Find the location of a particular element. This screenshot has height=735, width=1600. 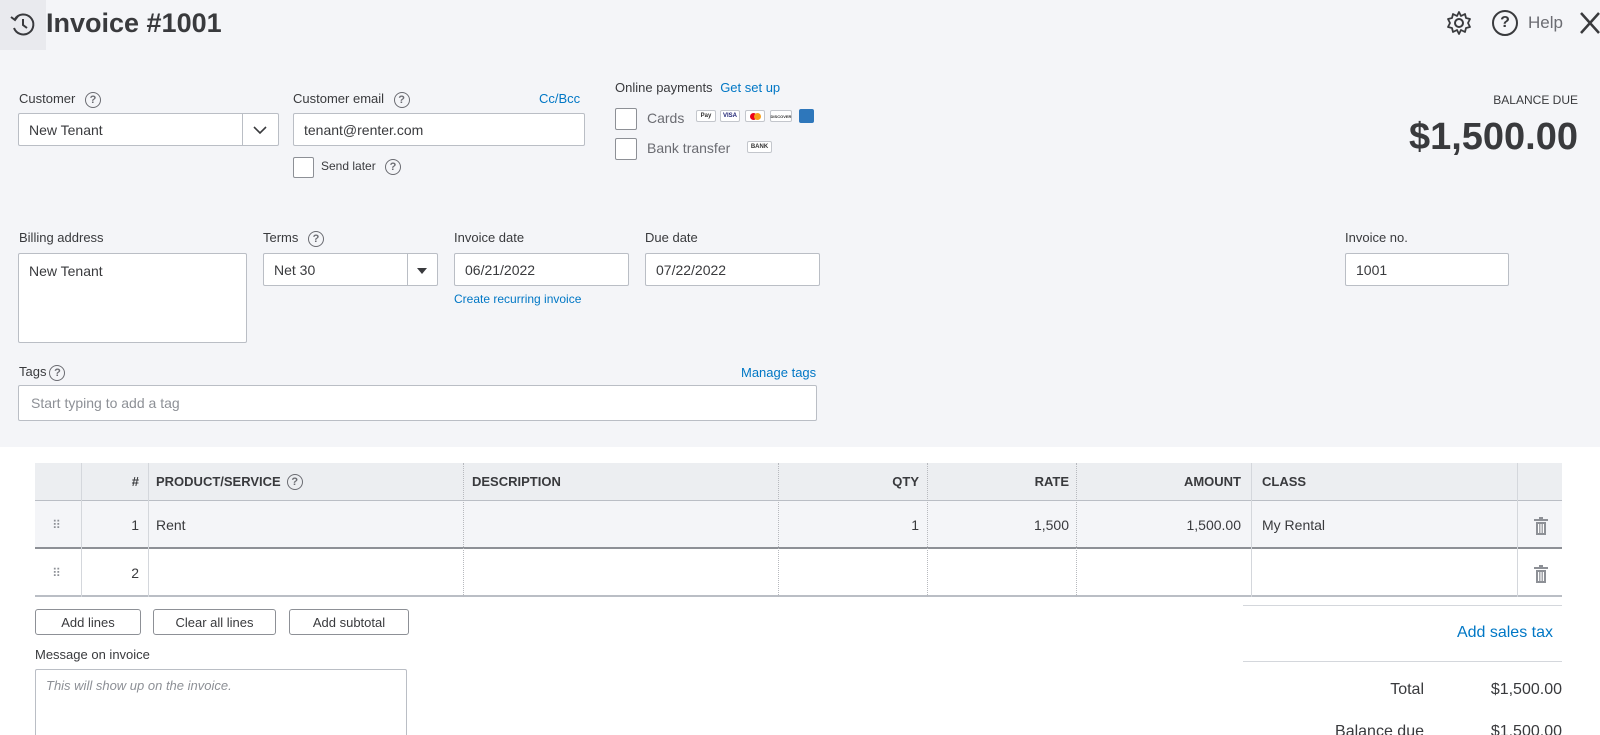

cc-bcc-link: Cc/Bcc is located at coordinates (559, 98).